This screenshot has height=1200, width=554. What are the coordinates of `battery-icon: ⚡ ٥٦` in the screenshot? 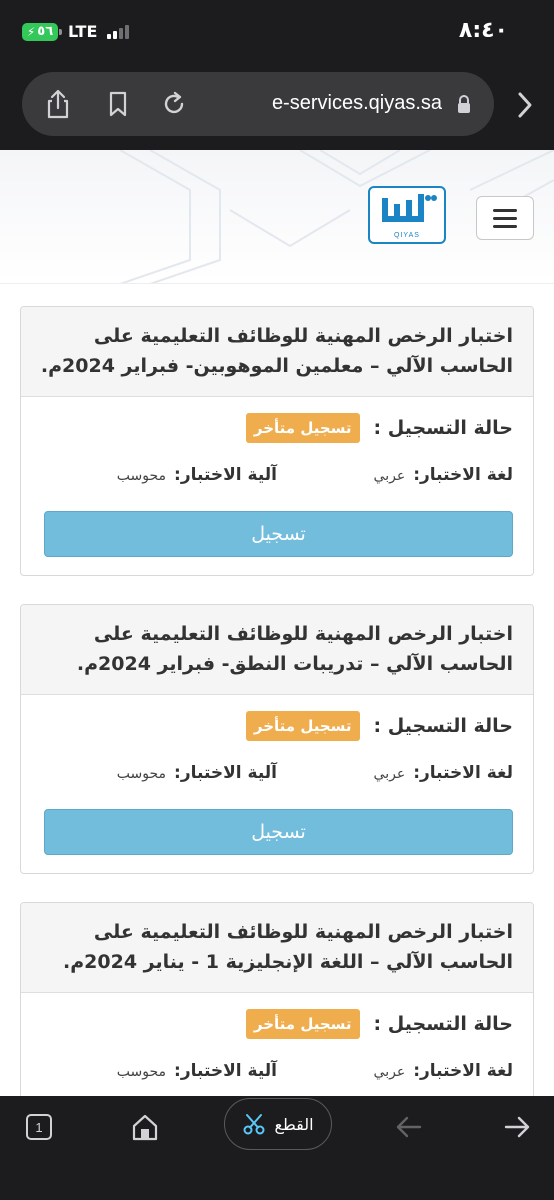 It's located at (42, 31).